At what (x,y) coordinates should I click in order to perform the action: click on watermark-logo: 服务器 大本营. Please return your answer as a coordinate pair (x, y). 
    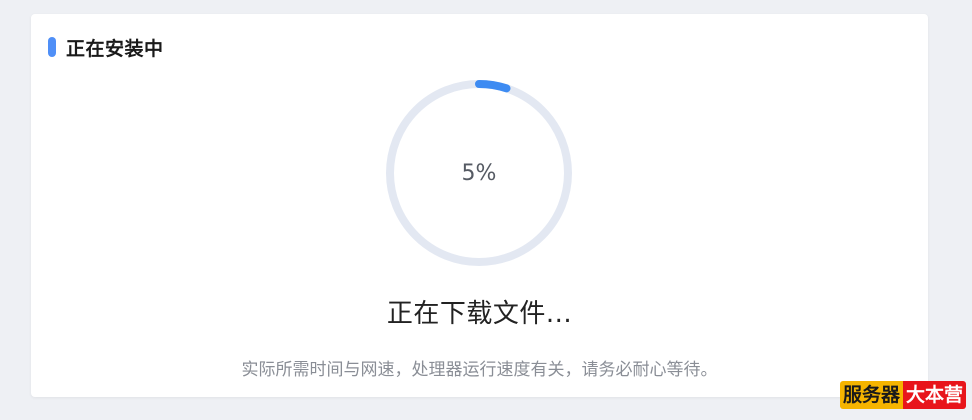
    Looking at the image, I should click on (902, 395).